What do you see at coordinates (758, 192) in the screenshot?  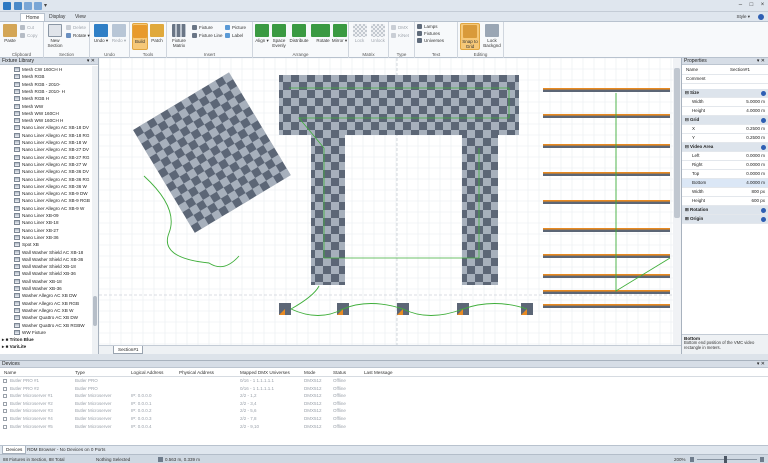 I see `prop-video-width-value: 800 px` at bounding box center [758, 192].